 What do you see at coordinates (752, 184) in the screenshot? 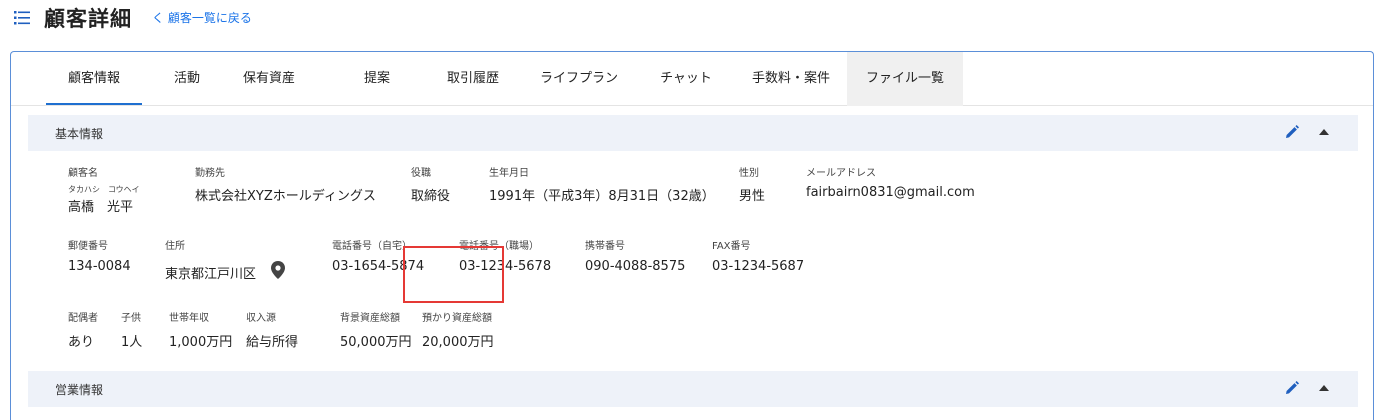
I see `gender-field: 性別 男性` at bounding box center [752, 184].